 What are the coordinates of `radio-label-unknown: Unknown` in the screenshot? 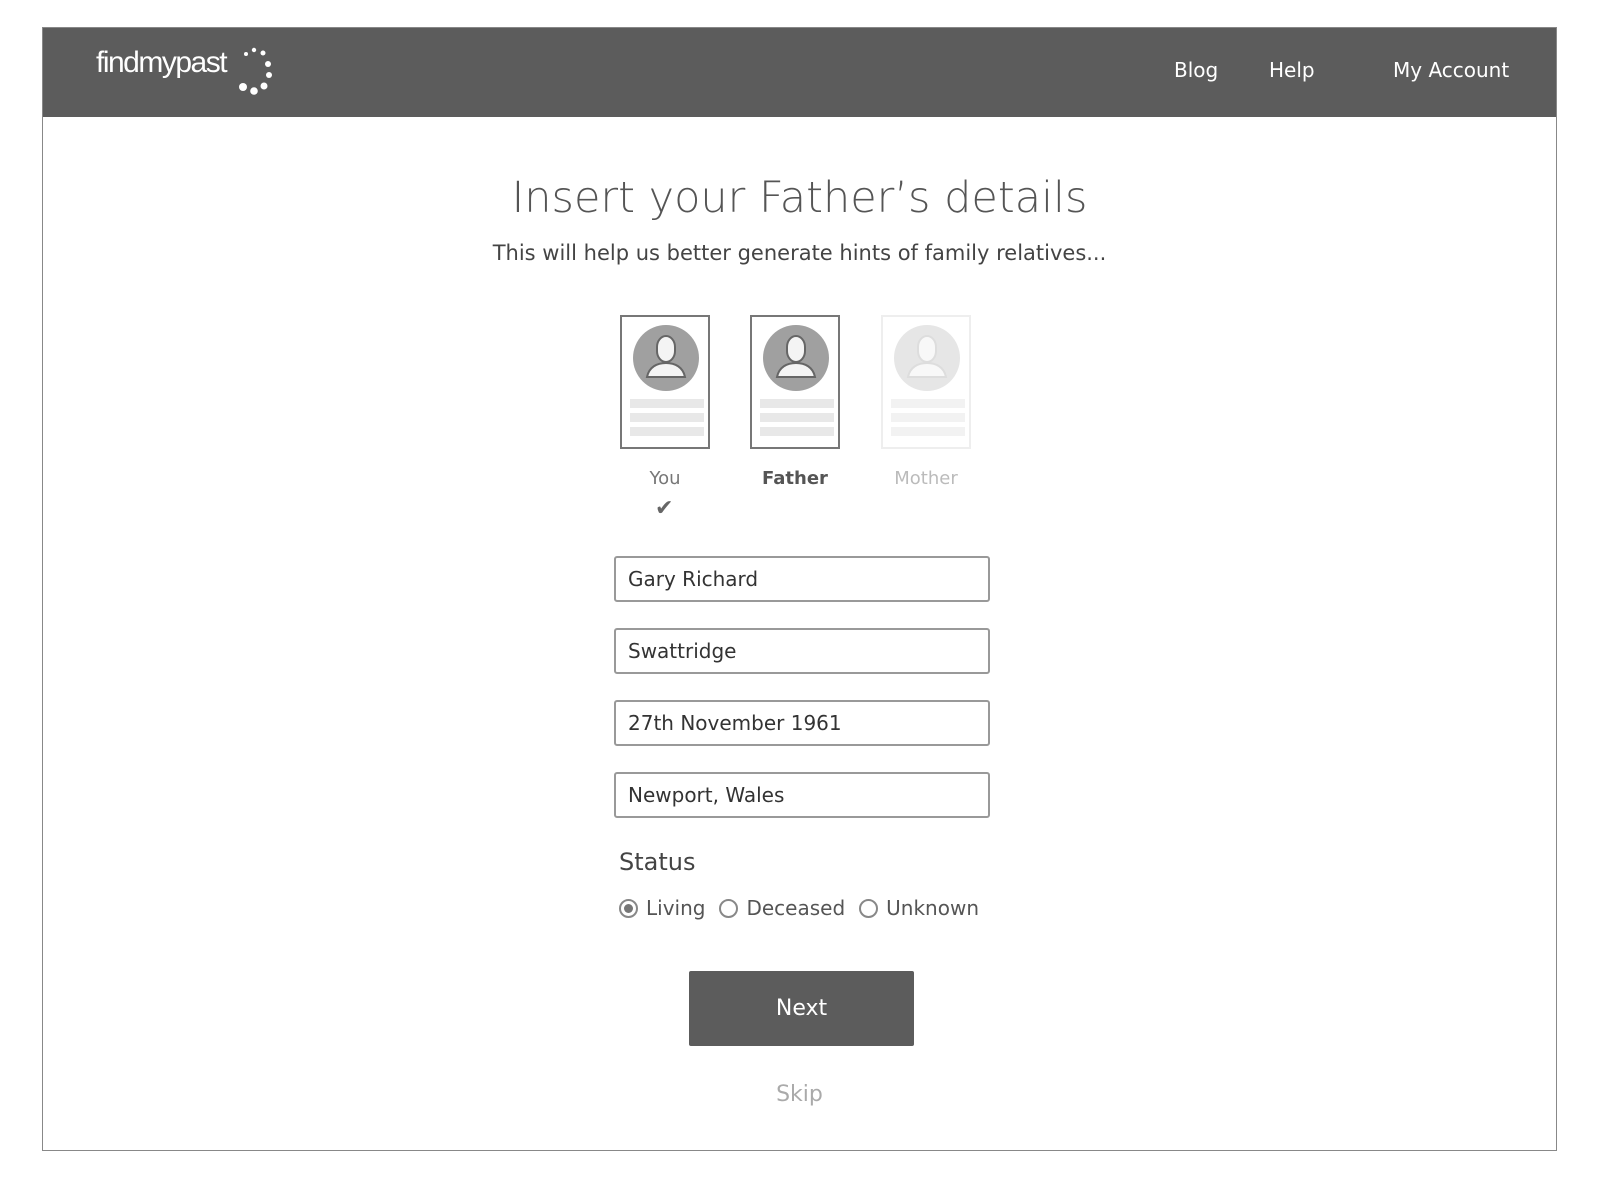 It's located at (932, 908).